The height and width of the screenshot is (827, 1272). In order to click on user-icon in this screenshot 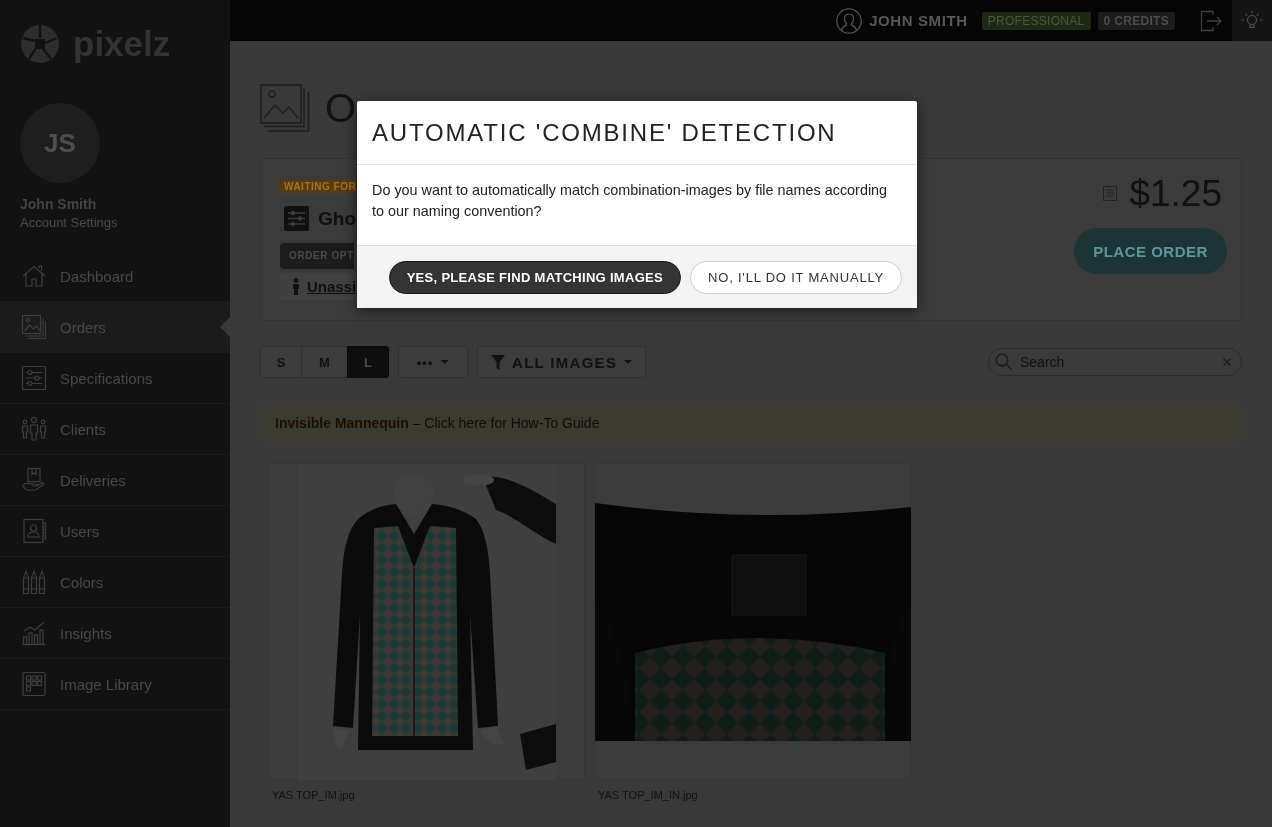, I will do `click(849, 20)`.